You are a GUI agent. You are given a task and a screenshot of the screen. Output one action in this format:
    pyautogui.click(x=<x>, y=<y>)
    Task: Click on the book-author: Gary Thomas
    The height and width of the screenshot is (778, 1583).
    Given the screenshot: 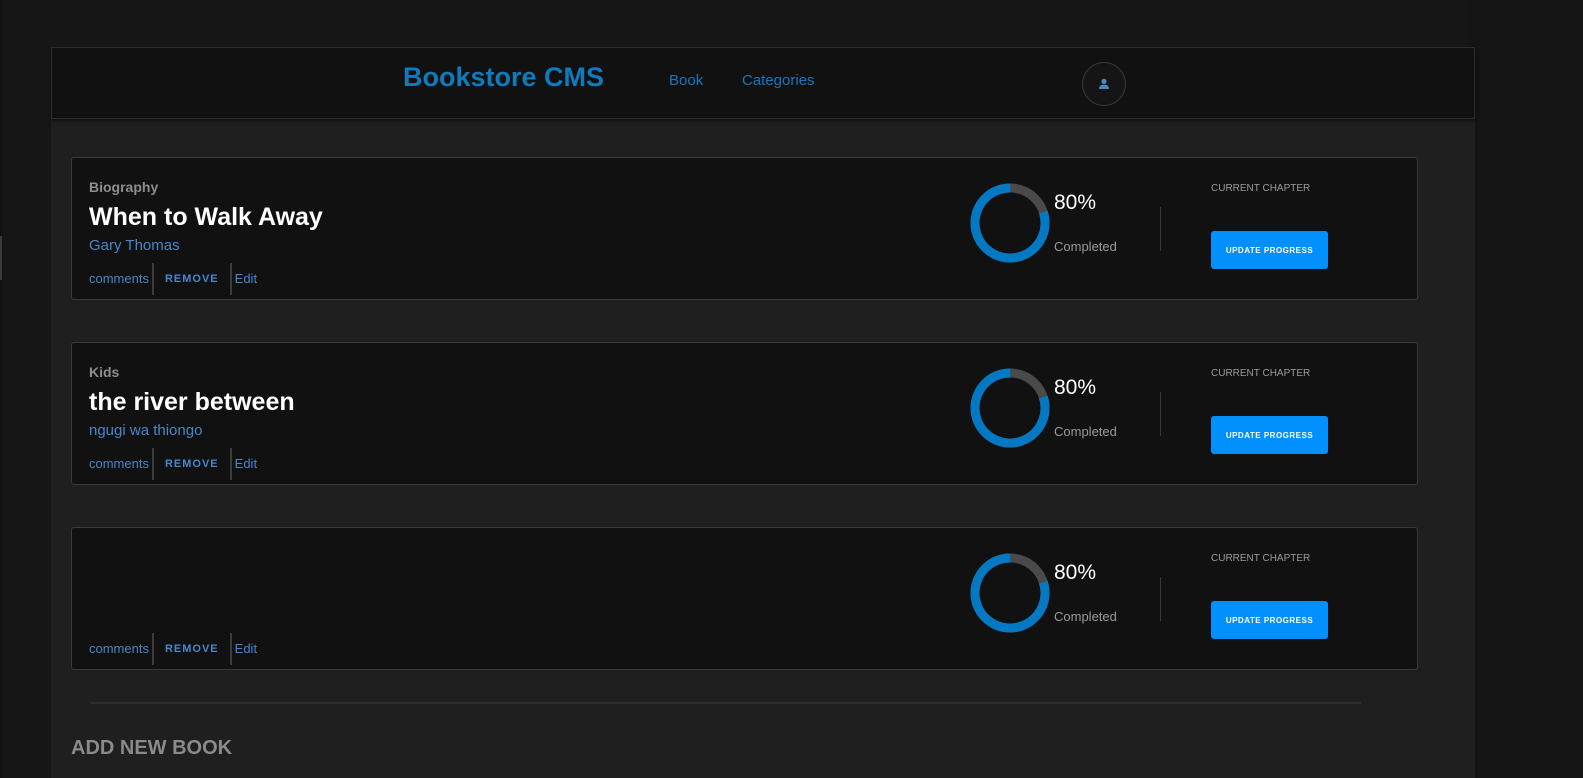 What is the action you would take?
    pyautogui.click(x=134, y=245)
    